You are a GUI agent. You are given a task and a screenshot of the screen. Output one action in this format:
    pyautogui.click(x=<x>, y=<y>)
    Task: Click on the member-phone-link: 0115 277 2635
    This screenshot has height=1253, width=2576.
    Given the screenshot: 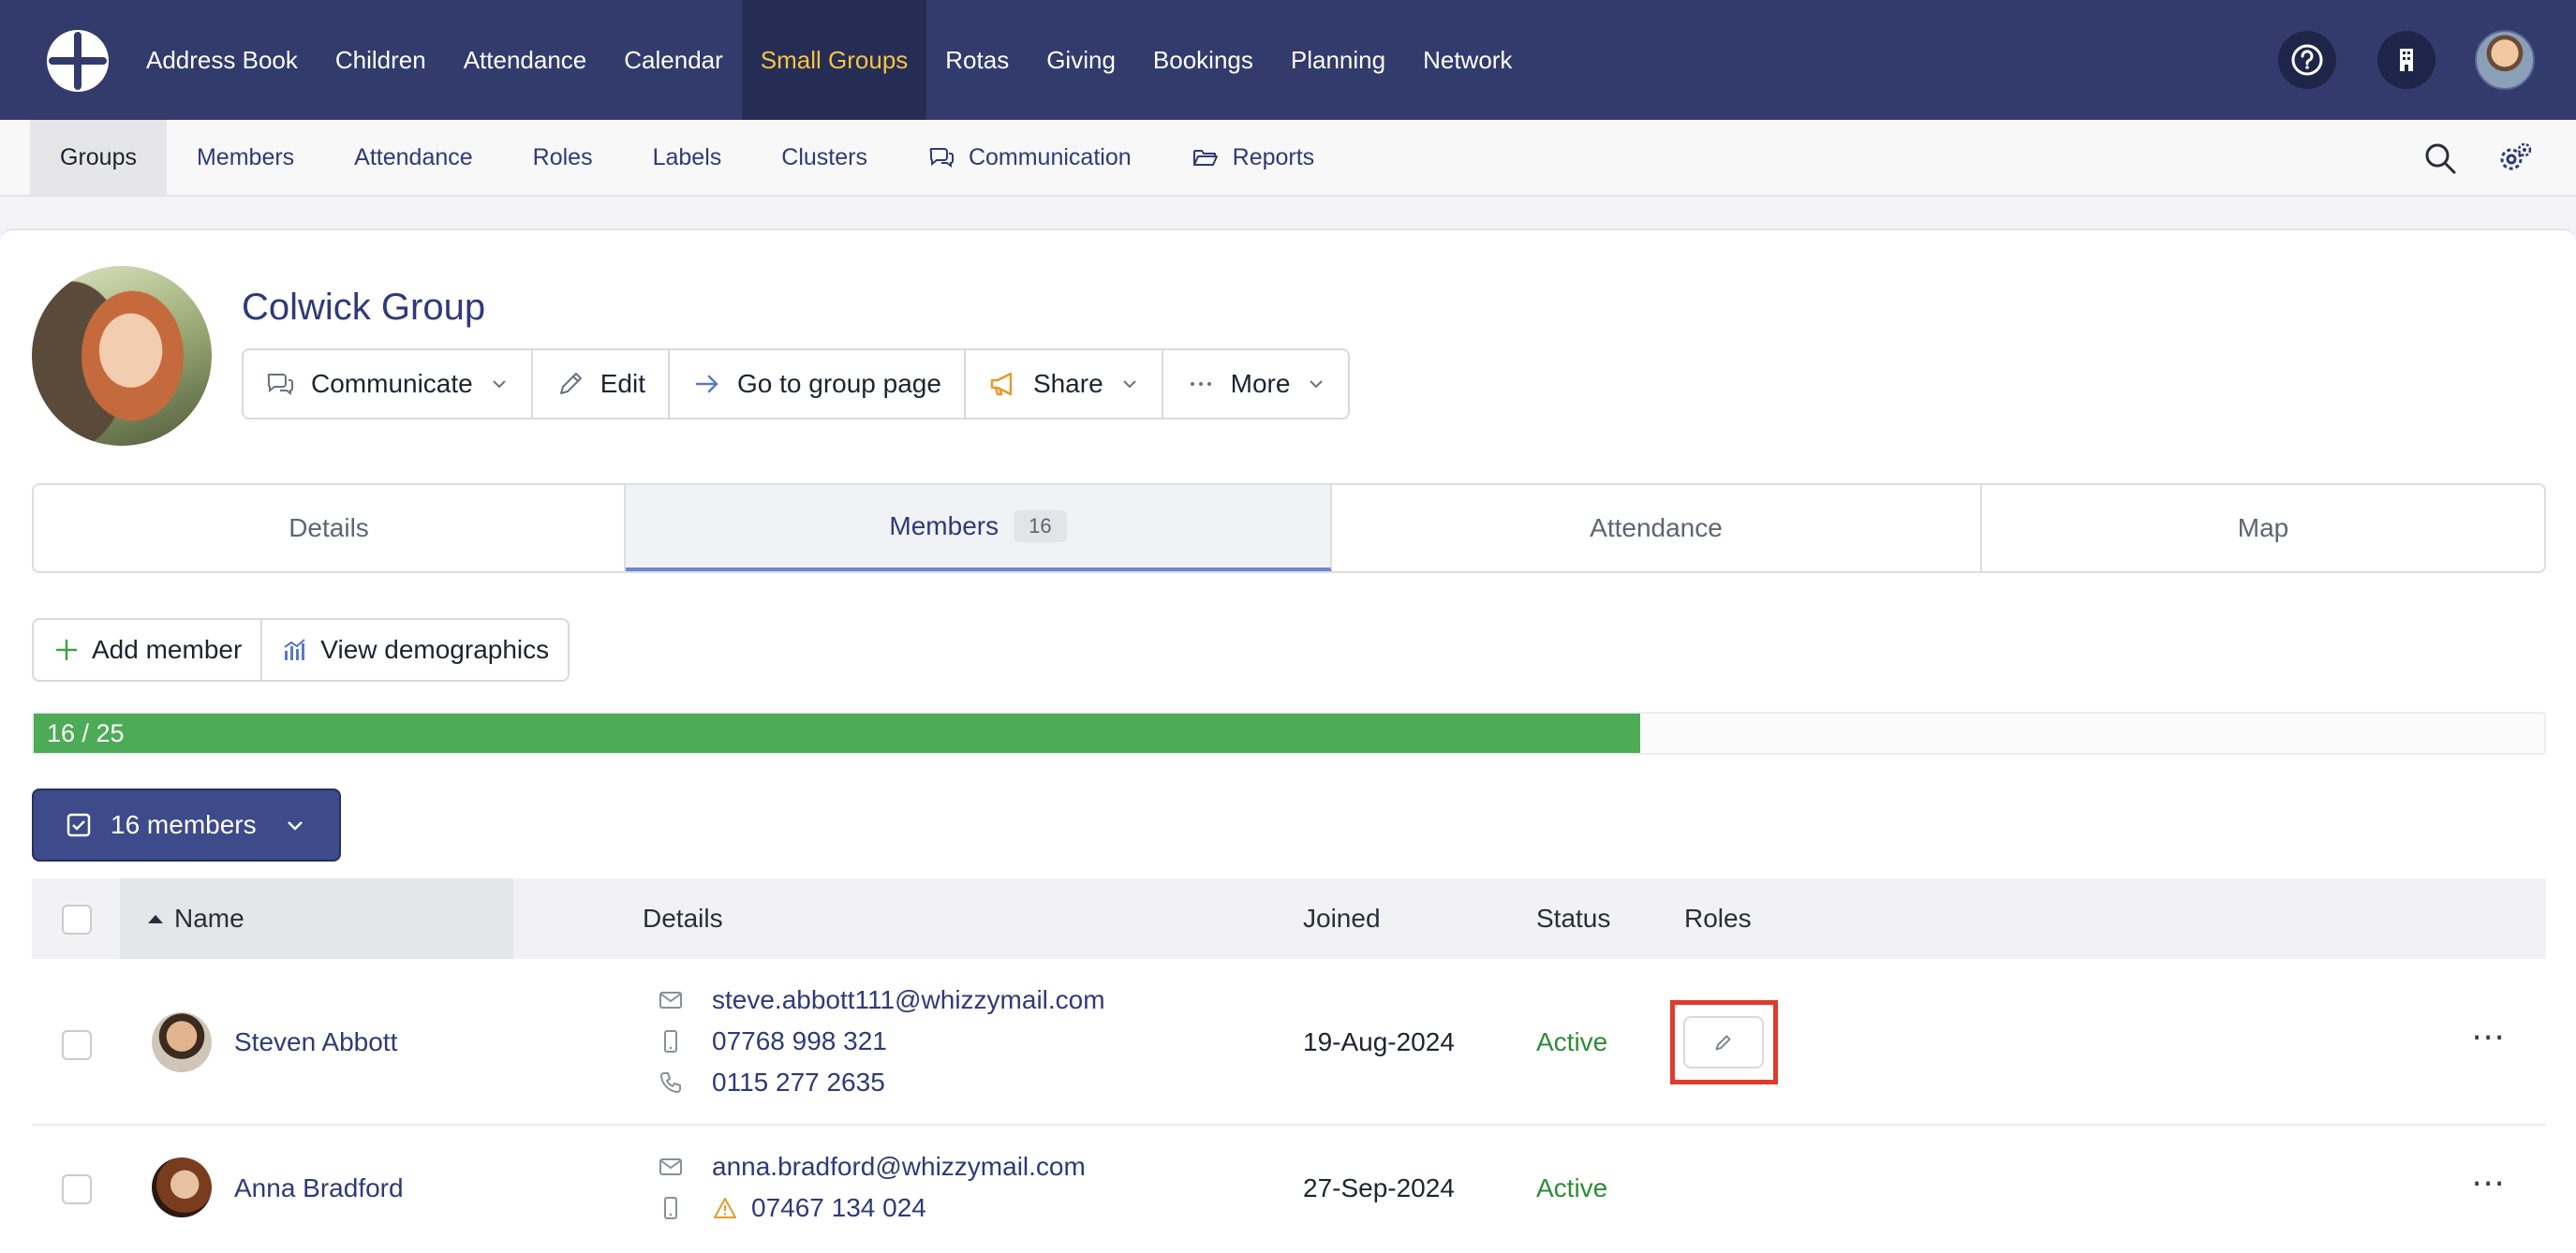 What is the action you would take?
    pyautogui.click(x=799, y=1083)
    